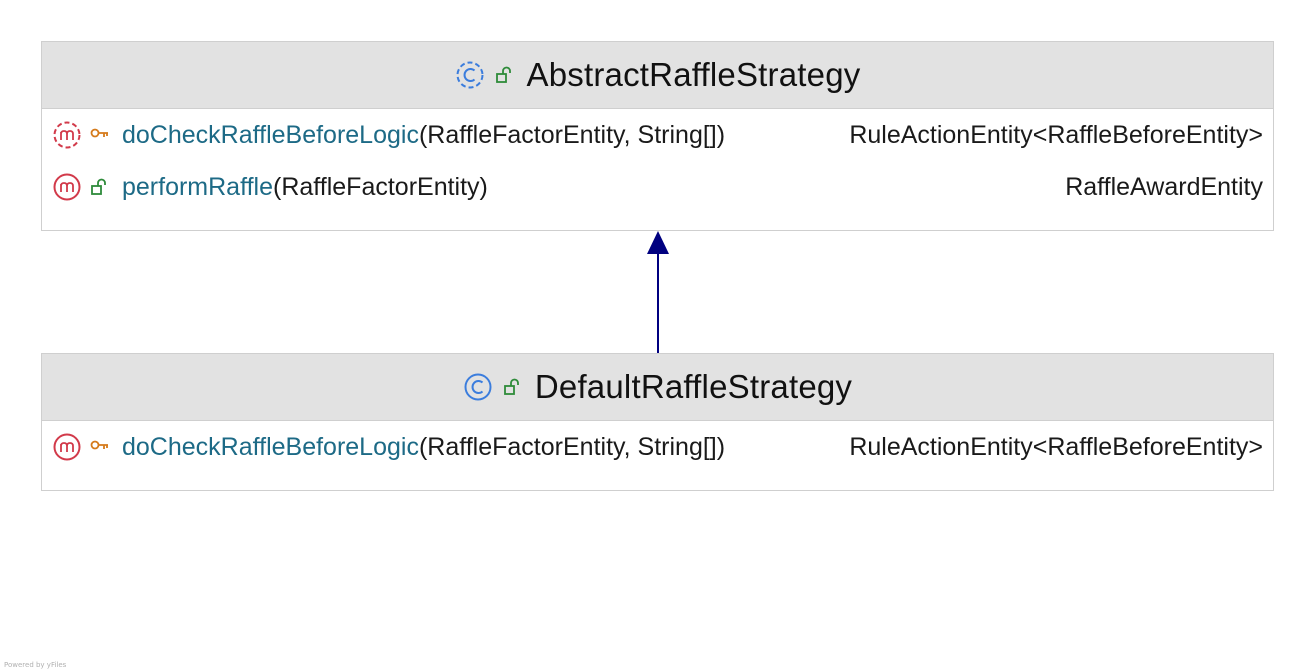 This screenshot has width=1316, height=672. What do you see at coordinates (693, 74) in the screenshot?
I see `class-name: AbstractRaffleStrategy` at bounding box center [693, 74].